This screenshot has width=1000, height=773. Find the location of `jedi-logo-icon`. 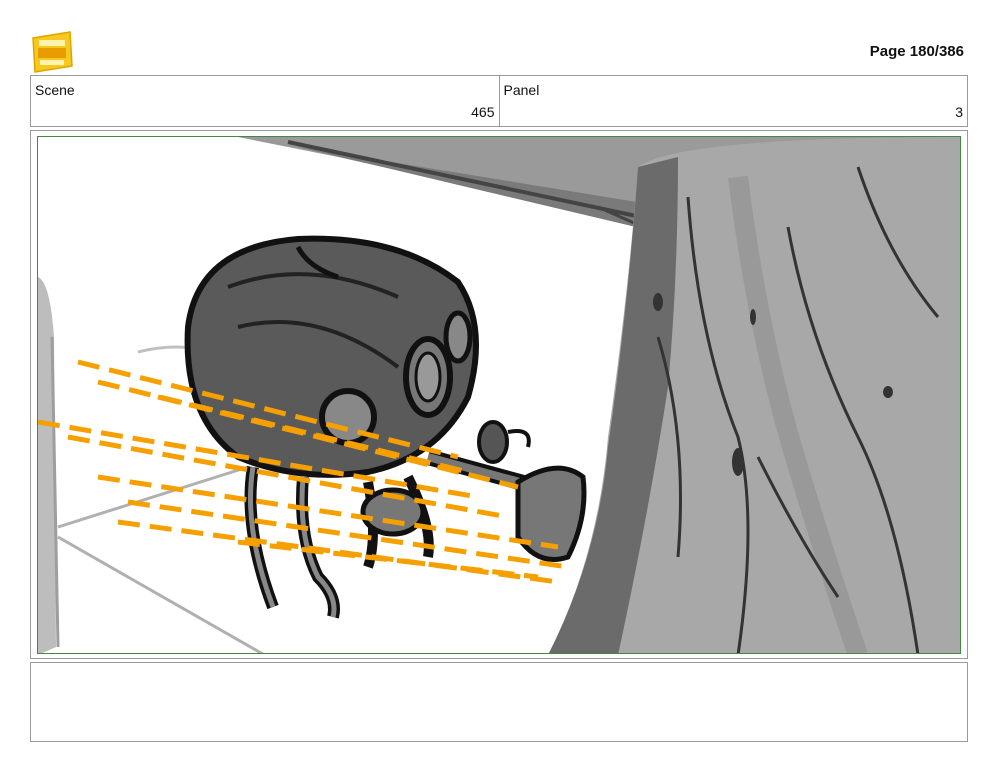

jedi-logo-icon is located at coordinates (52, 52).